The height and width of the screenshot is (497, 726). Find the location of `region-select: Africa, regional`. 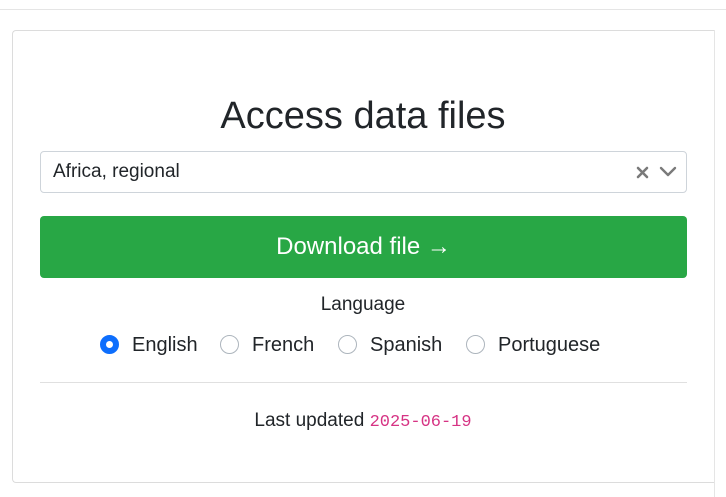

region-select: Africa, regional is located at coordinates (363, 172).